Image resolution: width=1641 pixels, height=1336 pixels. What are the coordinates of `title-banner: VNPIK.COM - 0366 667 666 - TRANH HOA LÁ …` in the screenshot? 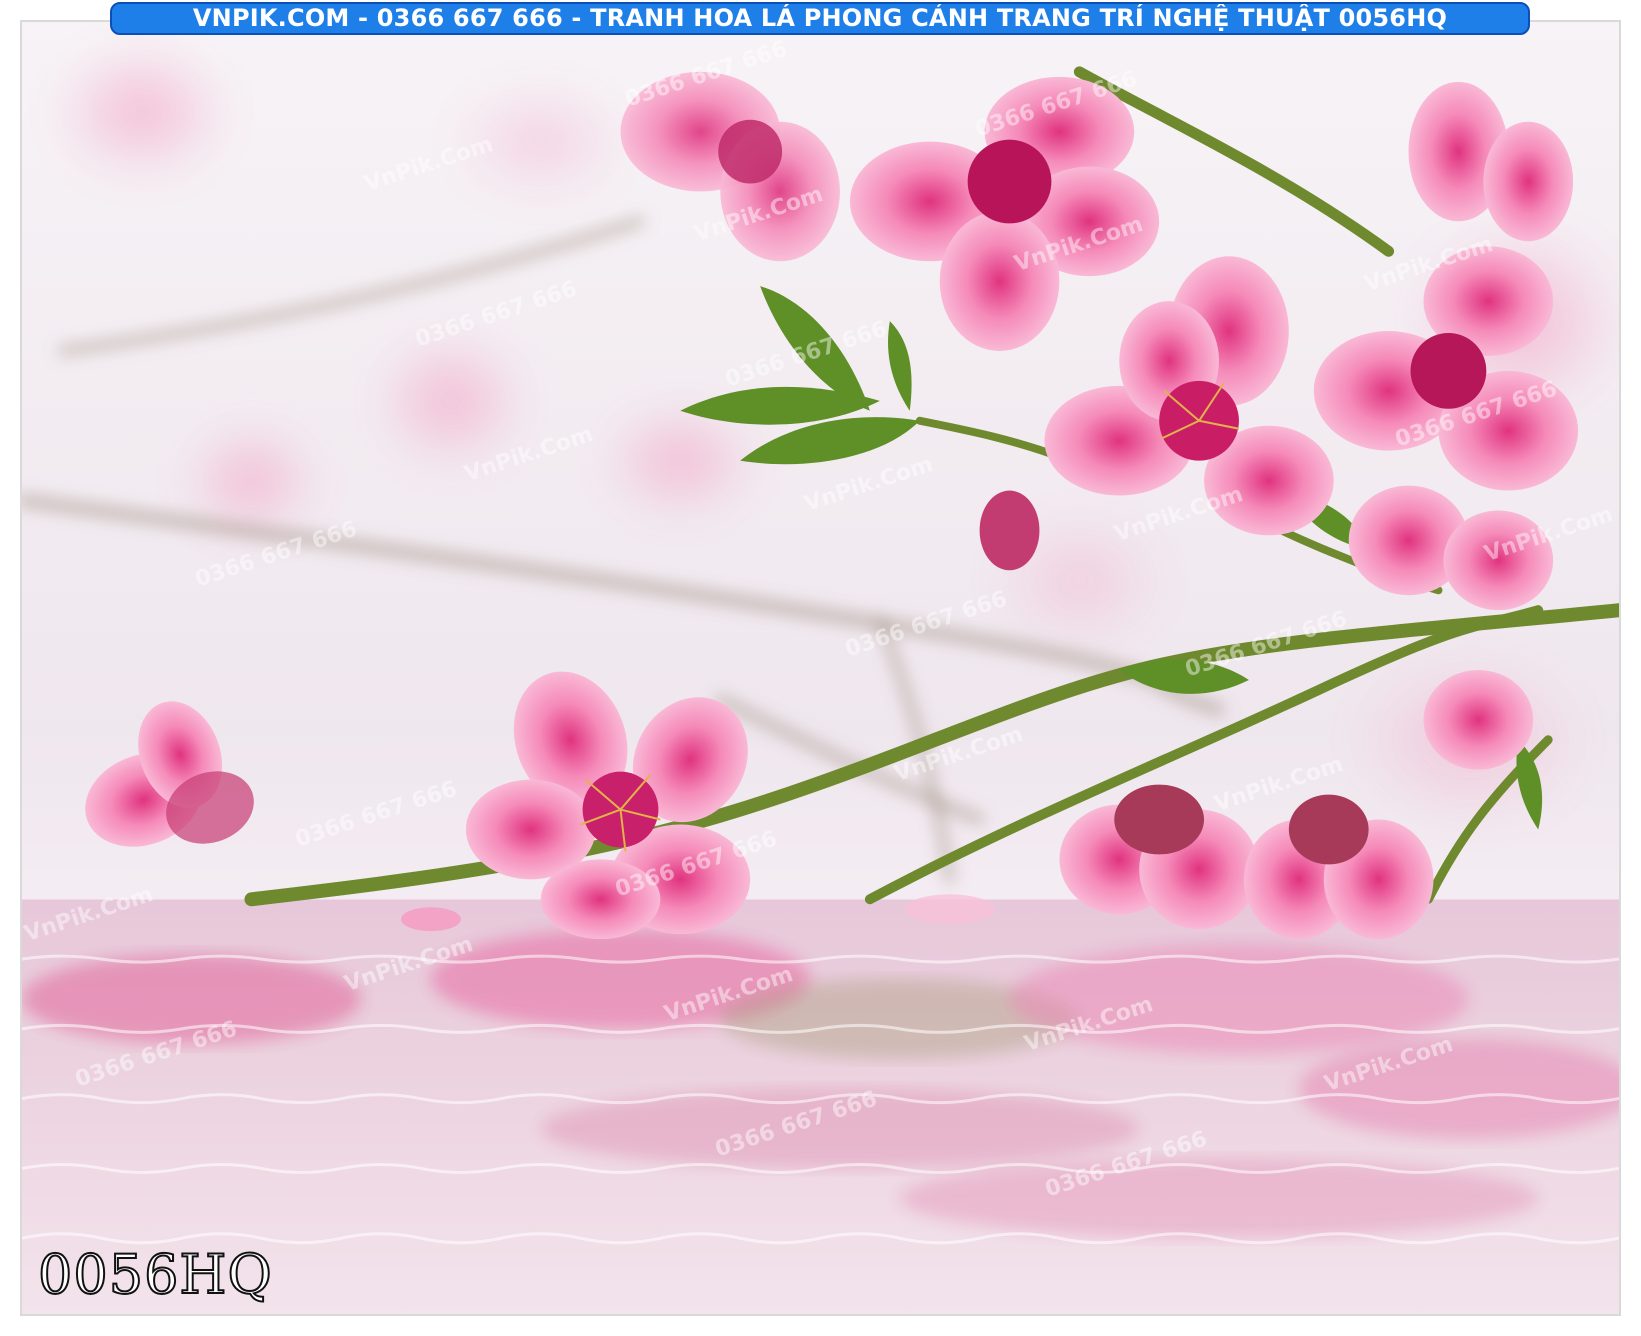 It's located at (820, 18).